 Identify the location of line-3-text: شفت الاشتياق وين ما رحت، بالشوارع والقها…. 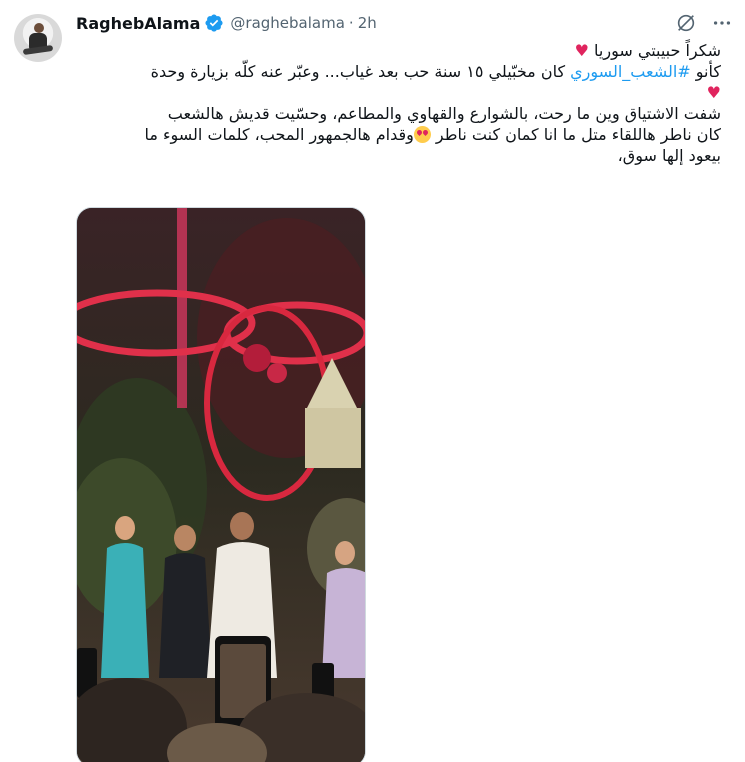
(444, 113).